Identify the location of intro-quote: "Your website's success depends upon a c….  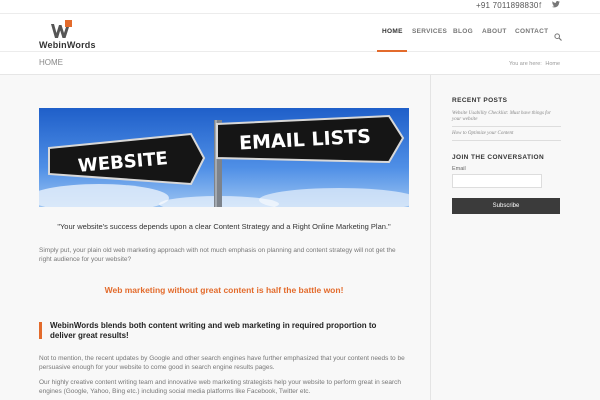
(224, 226).